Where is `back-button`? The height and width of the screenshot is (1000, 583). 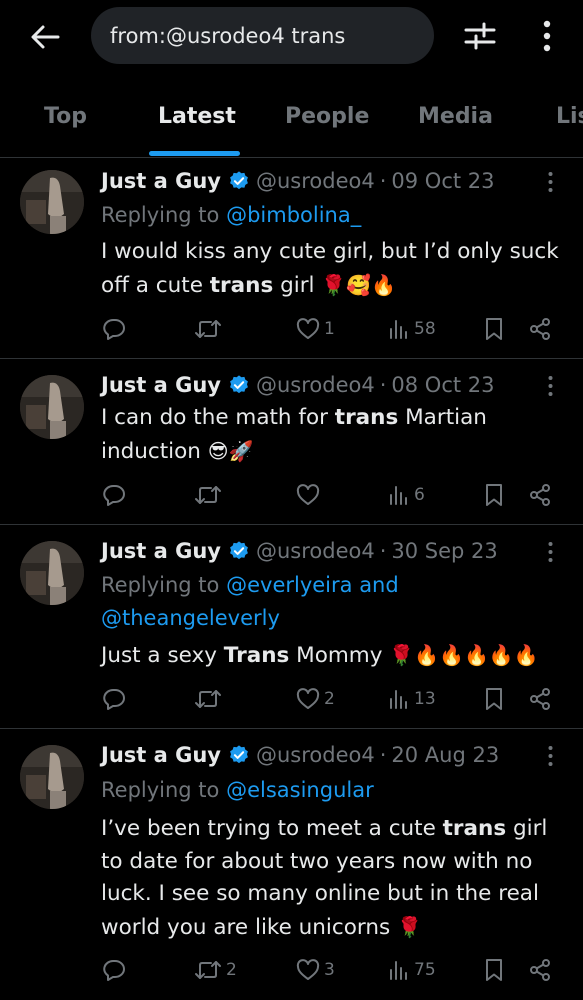 back-button is located at coordinates (45, 37).